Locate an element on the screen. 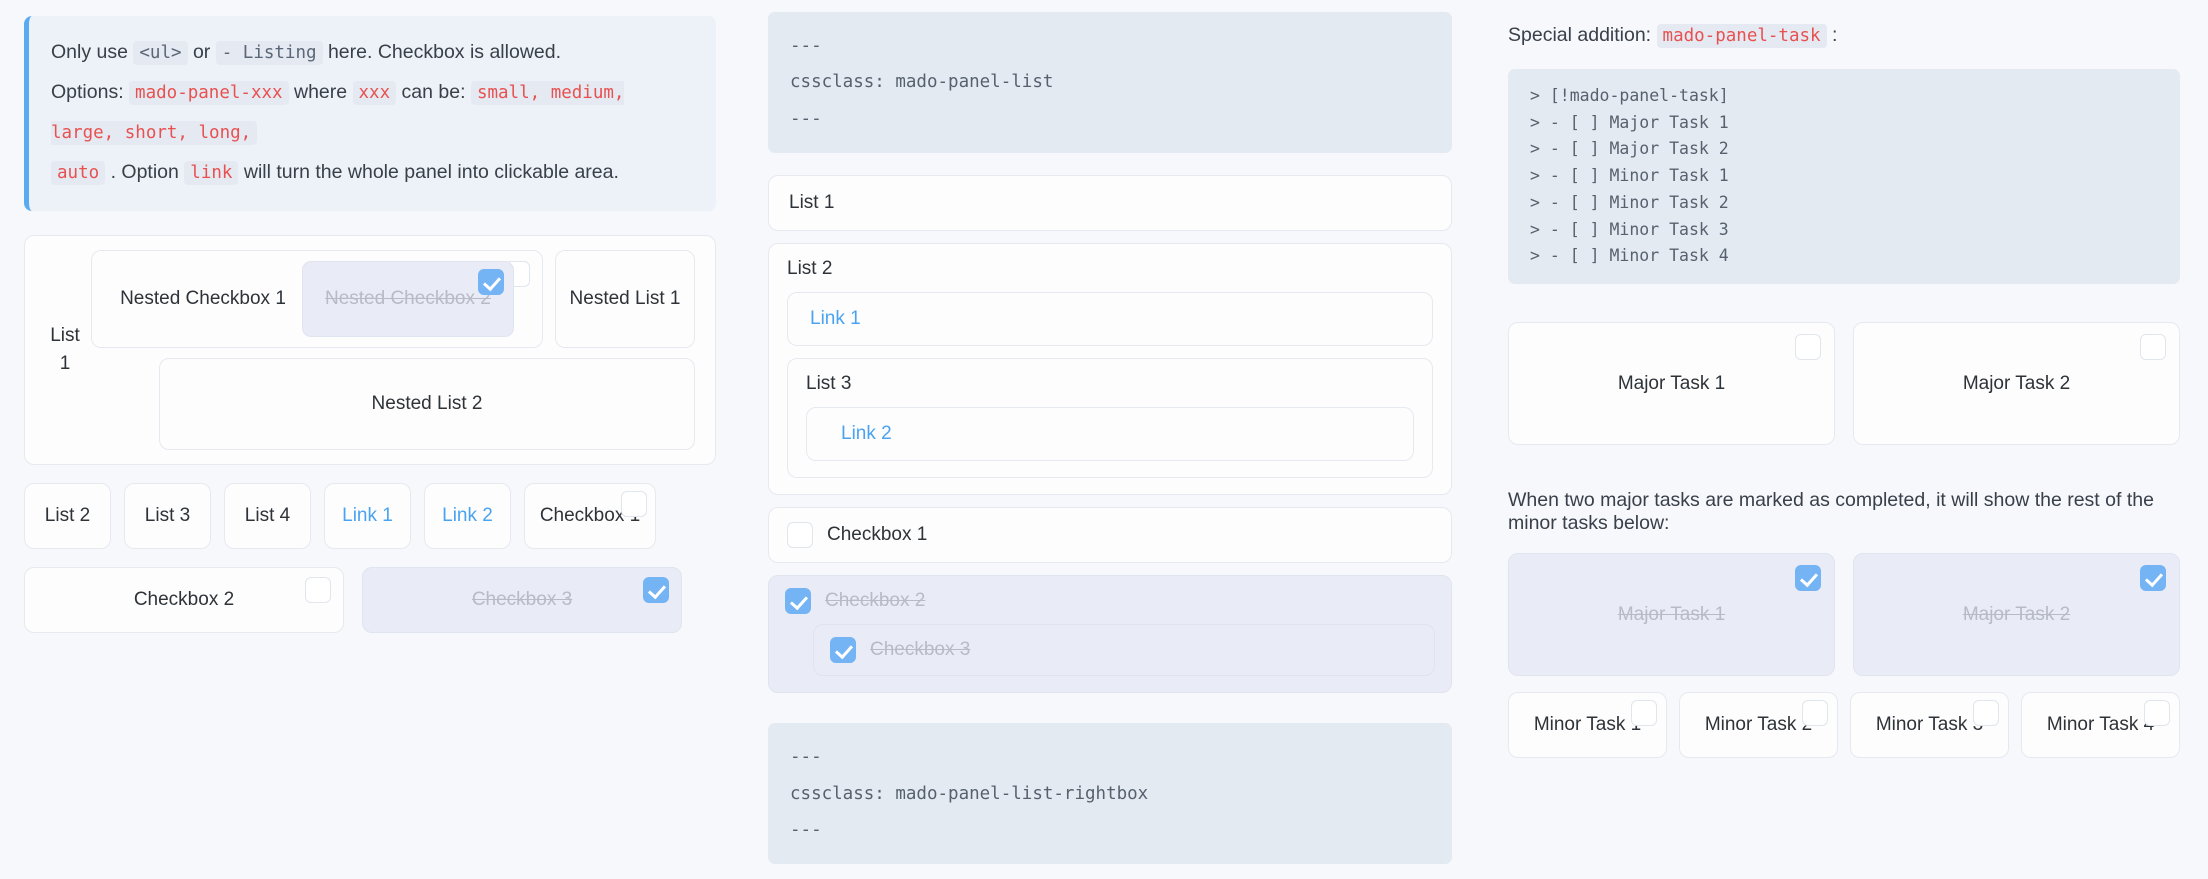 Image resolution: width=2208 pixels, height=879 pixels. list-3-row: List 3 Link 2 is located at coordinates (1110, 418).